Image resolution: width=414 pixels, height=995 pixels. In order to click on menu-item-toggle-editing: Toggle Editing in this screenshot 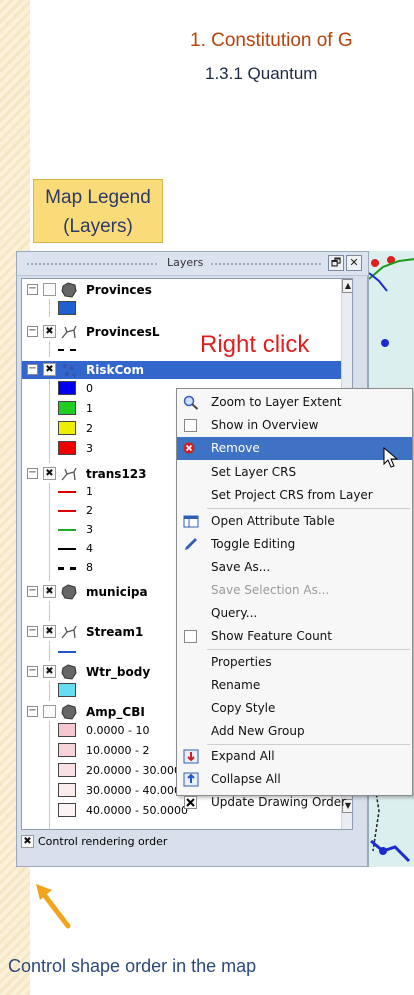, I will do `click(294, 544)`.